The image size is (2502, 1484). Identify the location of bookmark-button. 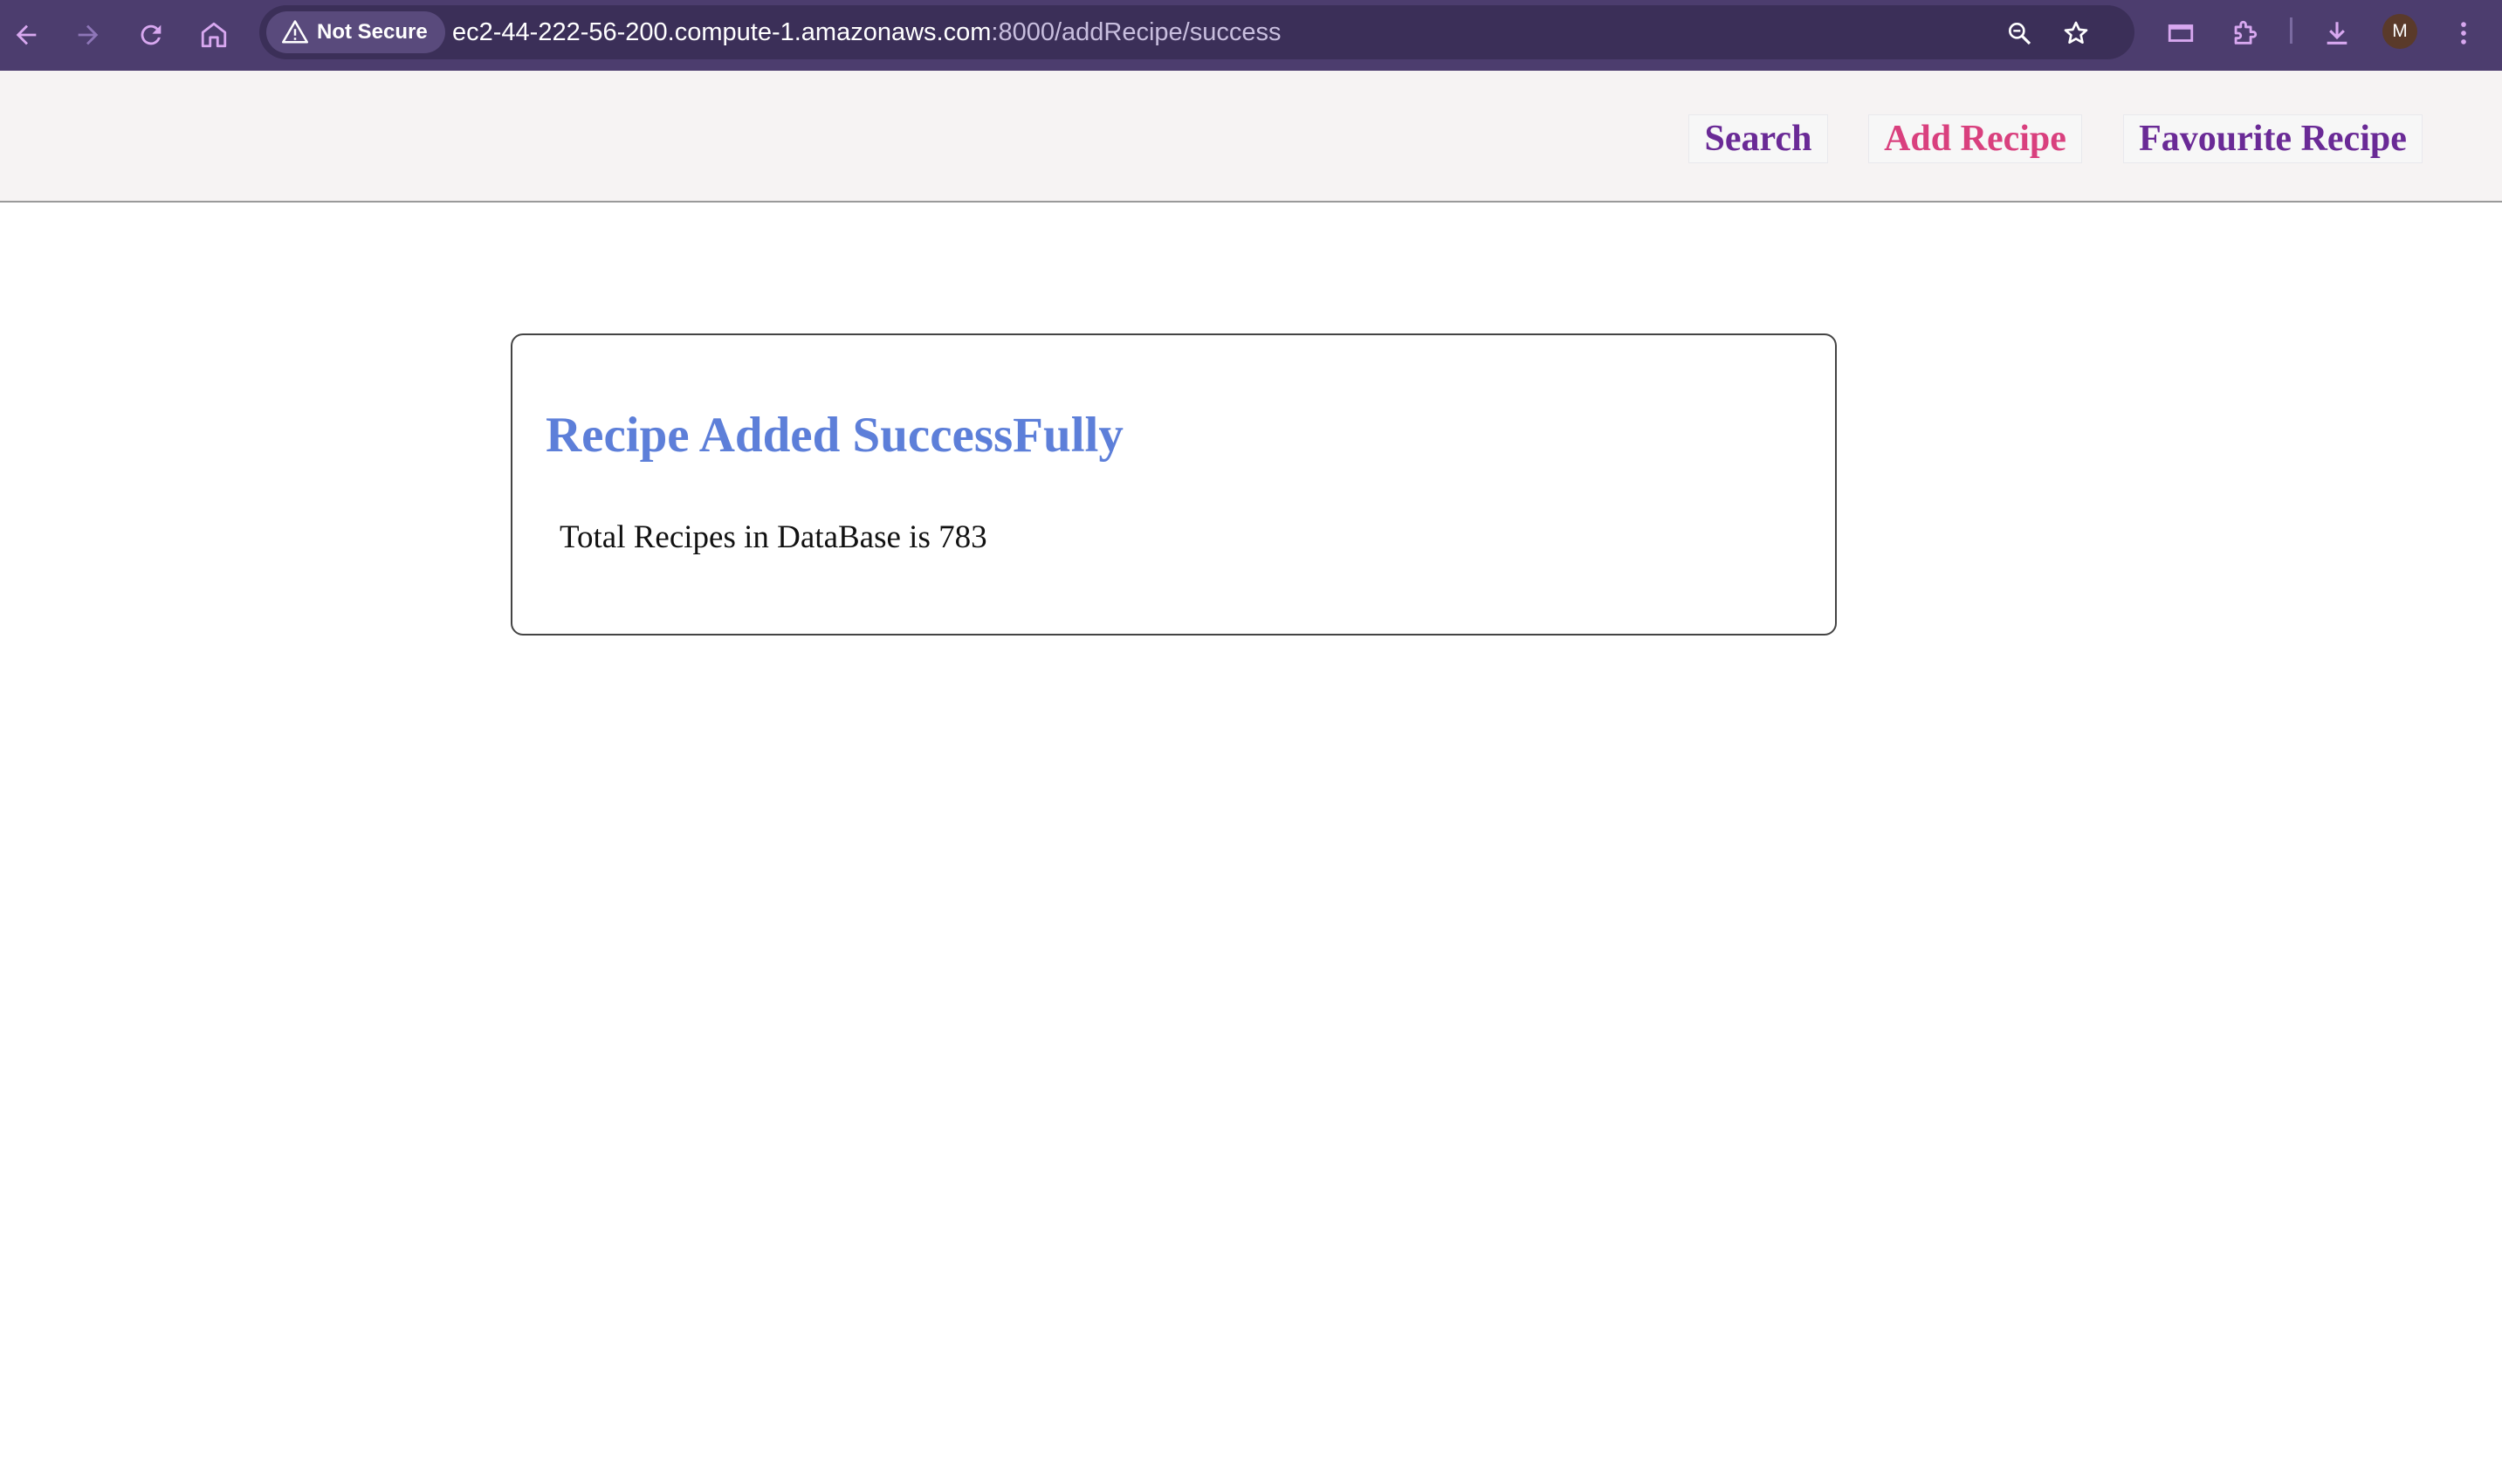
(2076, 33).